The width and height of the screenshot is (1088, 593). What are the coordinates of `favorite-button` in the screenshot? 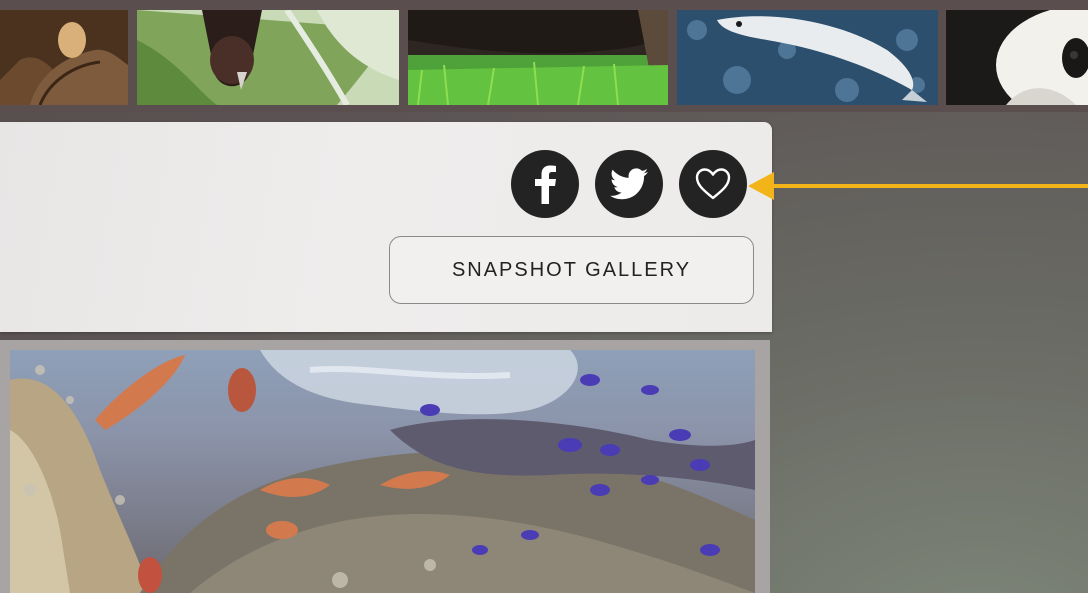 It's located at (713, 184).